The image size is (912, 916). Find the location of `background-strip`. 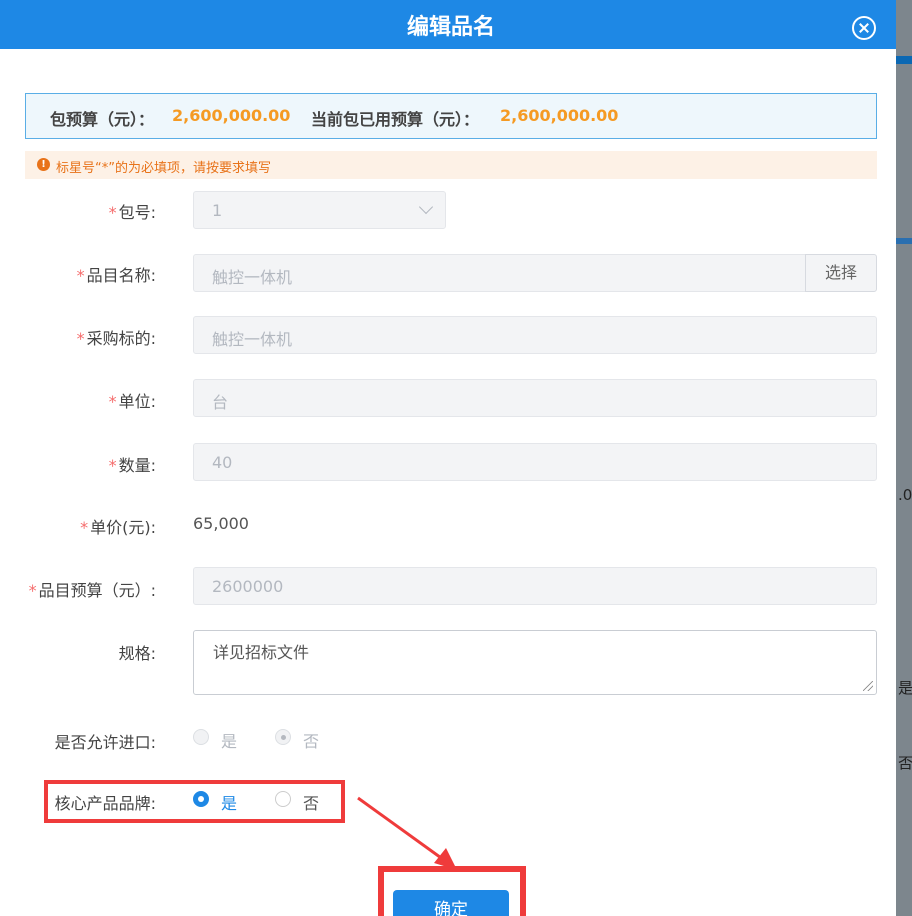

background-strip is located at coordinates (904, 458).